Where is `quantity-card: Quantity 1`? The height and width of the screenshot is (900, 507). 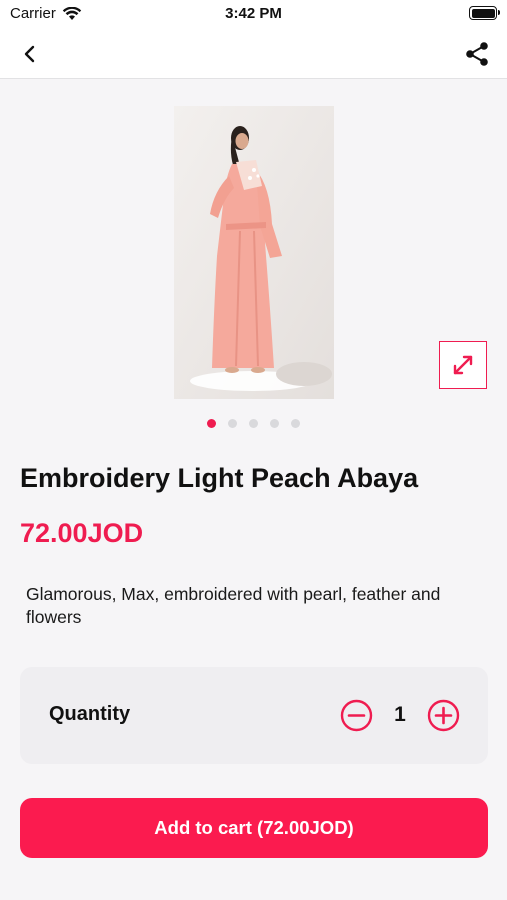 quantity-card: Quantity 1 is located at coordinates (254, 715).